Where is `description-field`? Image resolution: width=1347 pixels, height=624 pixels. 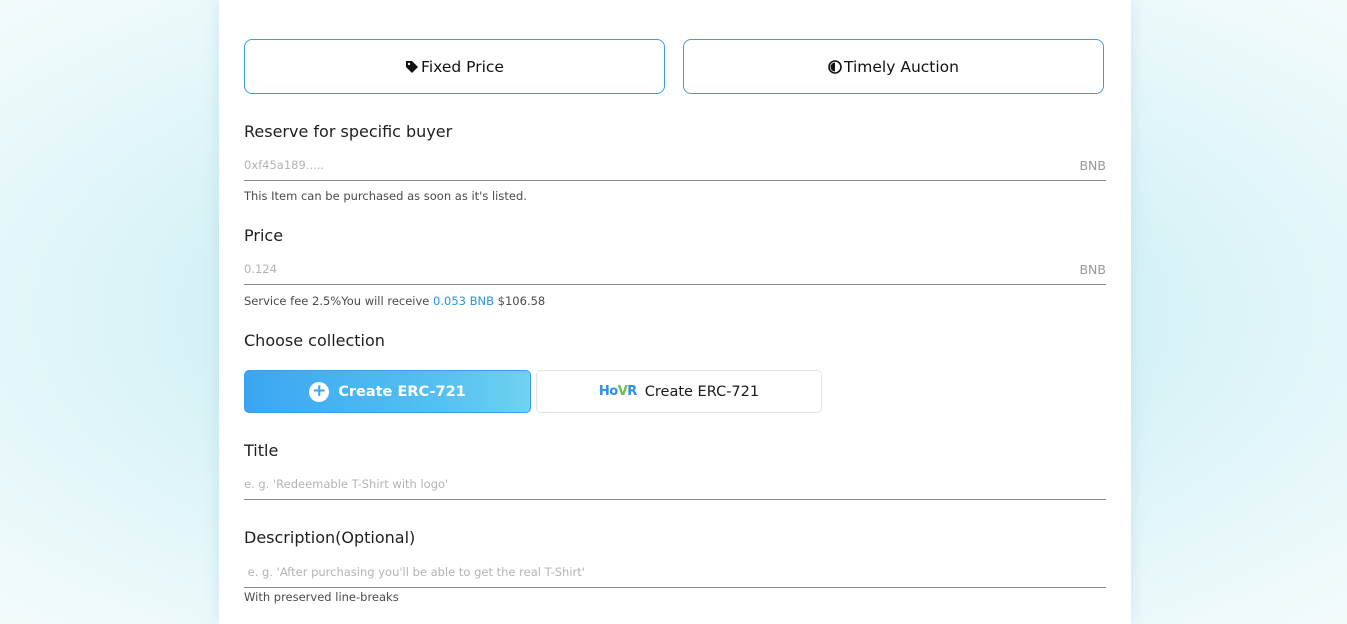
description-field is located at coordinates (675, 574).